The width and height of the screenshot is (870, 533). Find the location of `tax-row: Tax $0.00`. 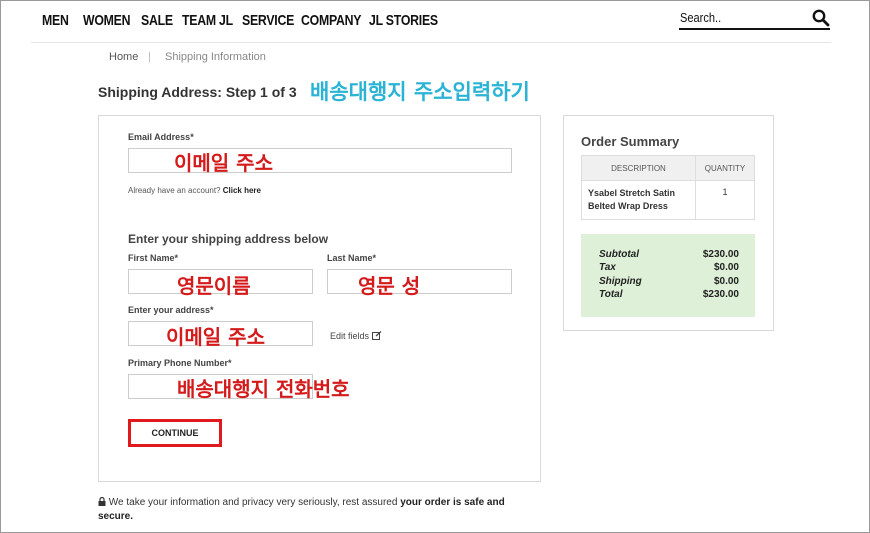

tax-row: Tax $0.00 is located at coordinates (669, 267).